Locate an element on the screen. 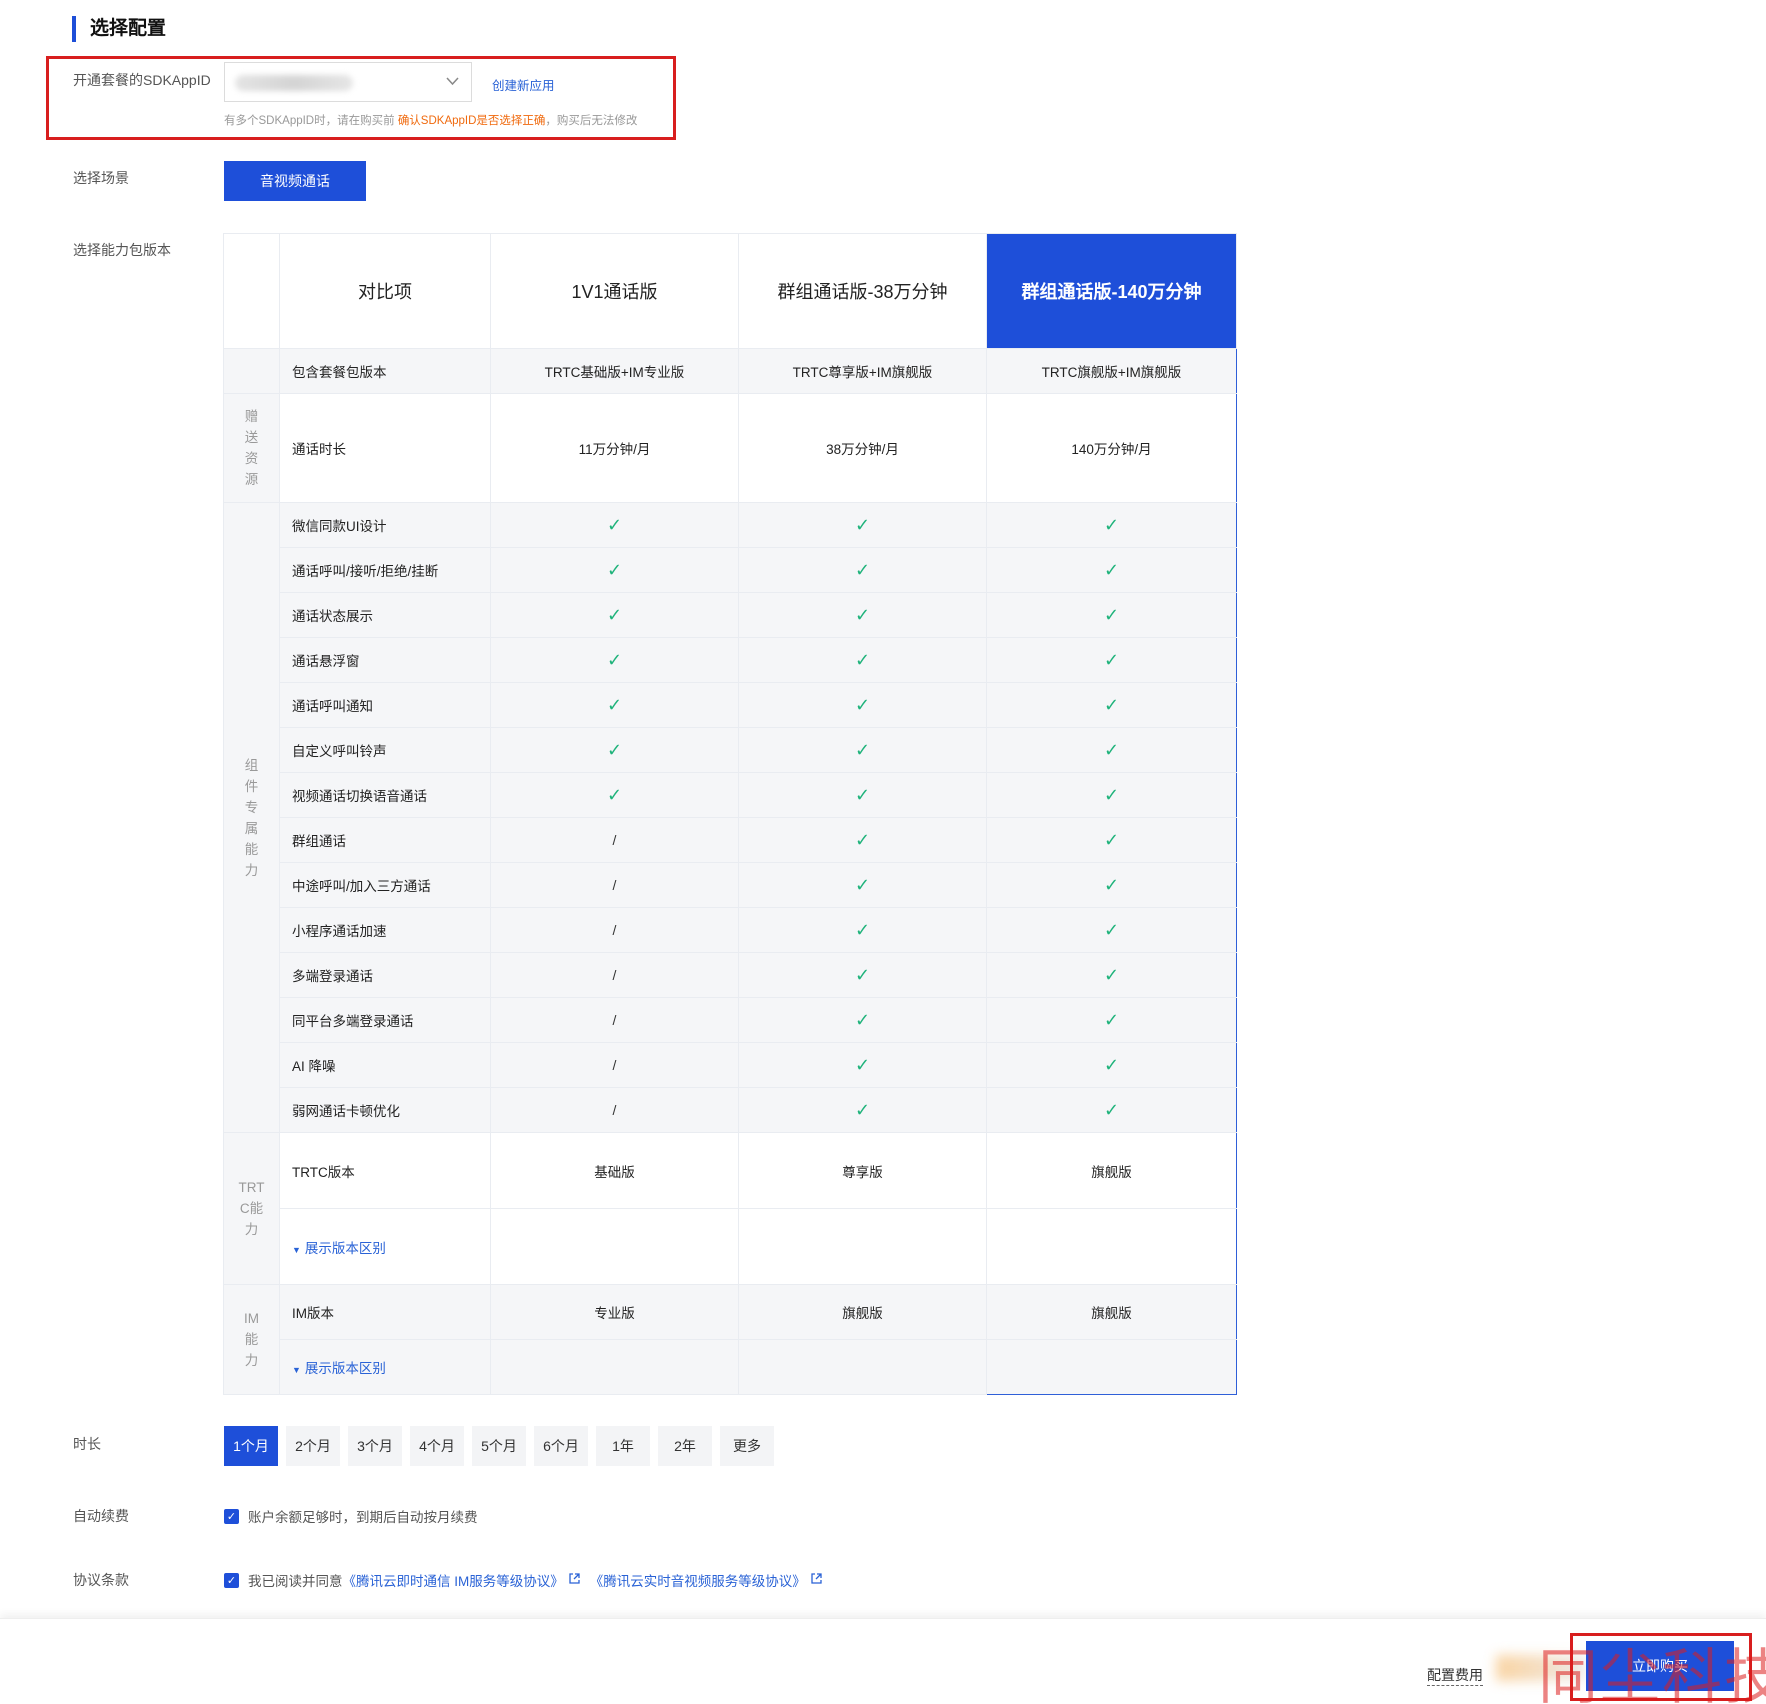 Image resolution: width=1766 pixels, height=1704 pixels. duration-option: 5个月 is located at coordinates (499, 1446).